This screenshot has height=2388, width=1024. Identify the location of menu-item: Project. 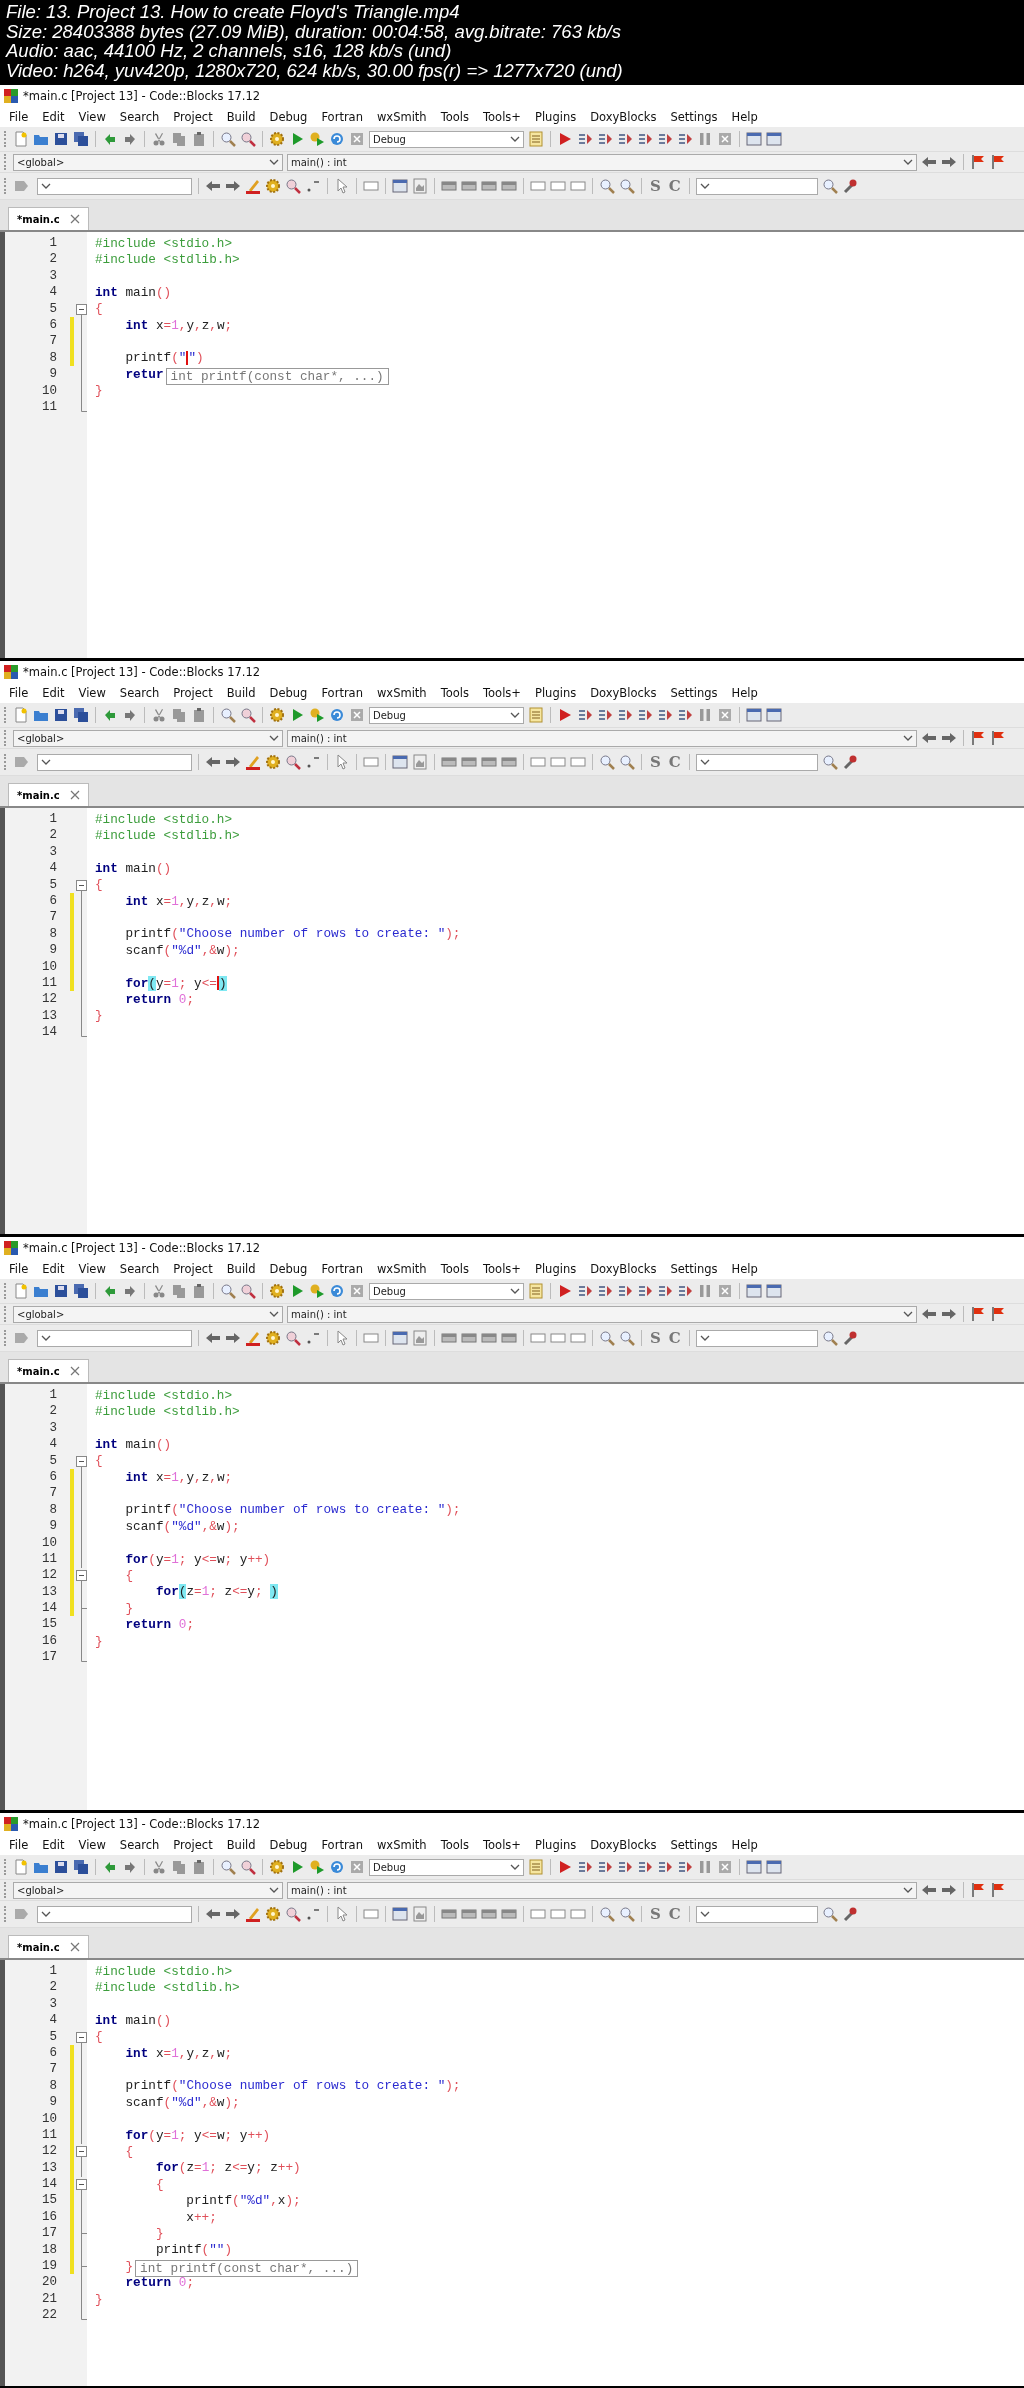
(193, 117).